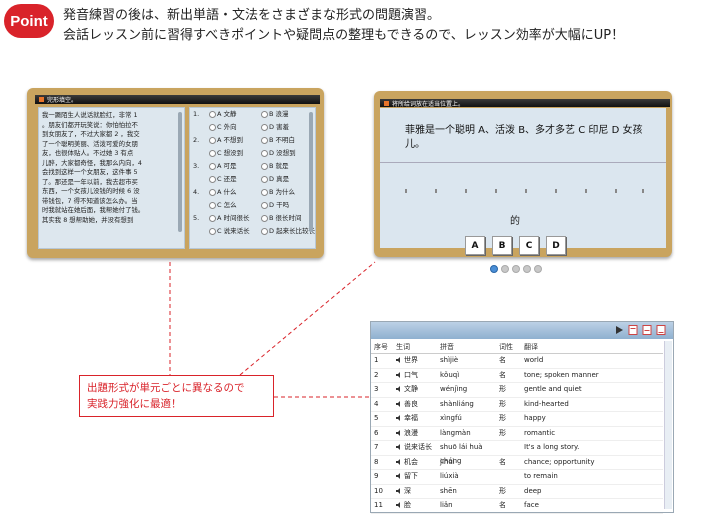  I want to click on option-a: A 不想到, so click(235, 140).